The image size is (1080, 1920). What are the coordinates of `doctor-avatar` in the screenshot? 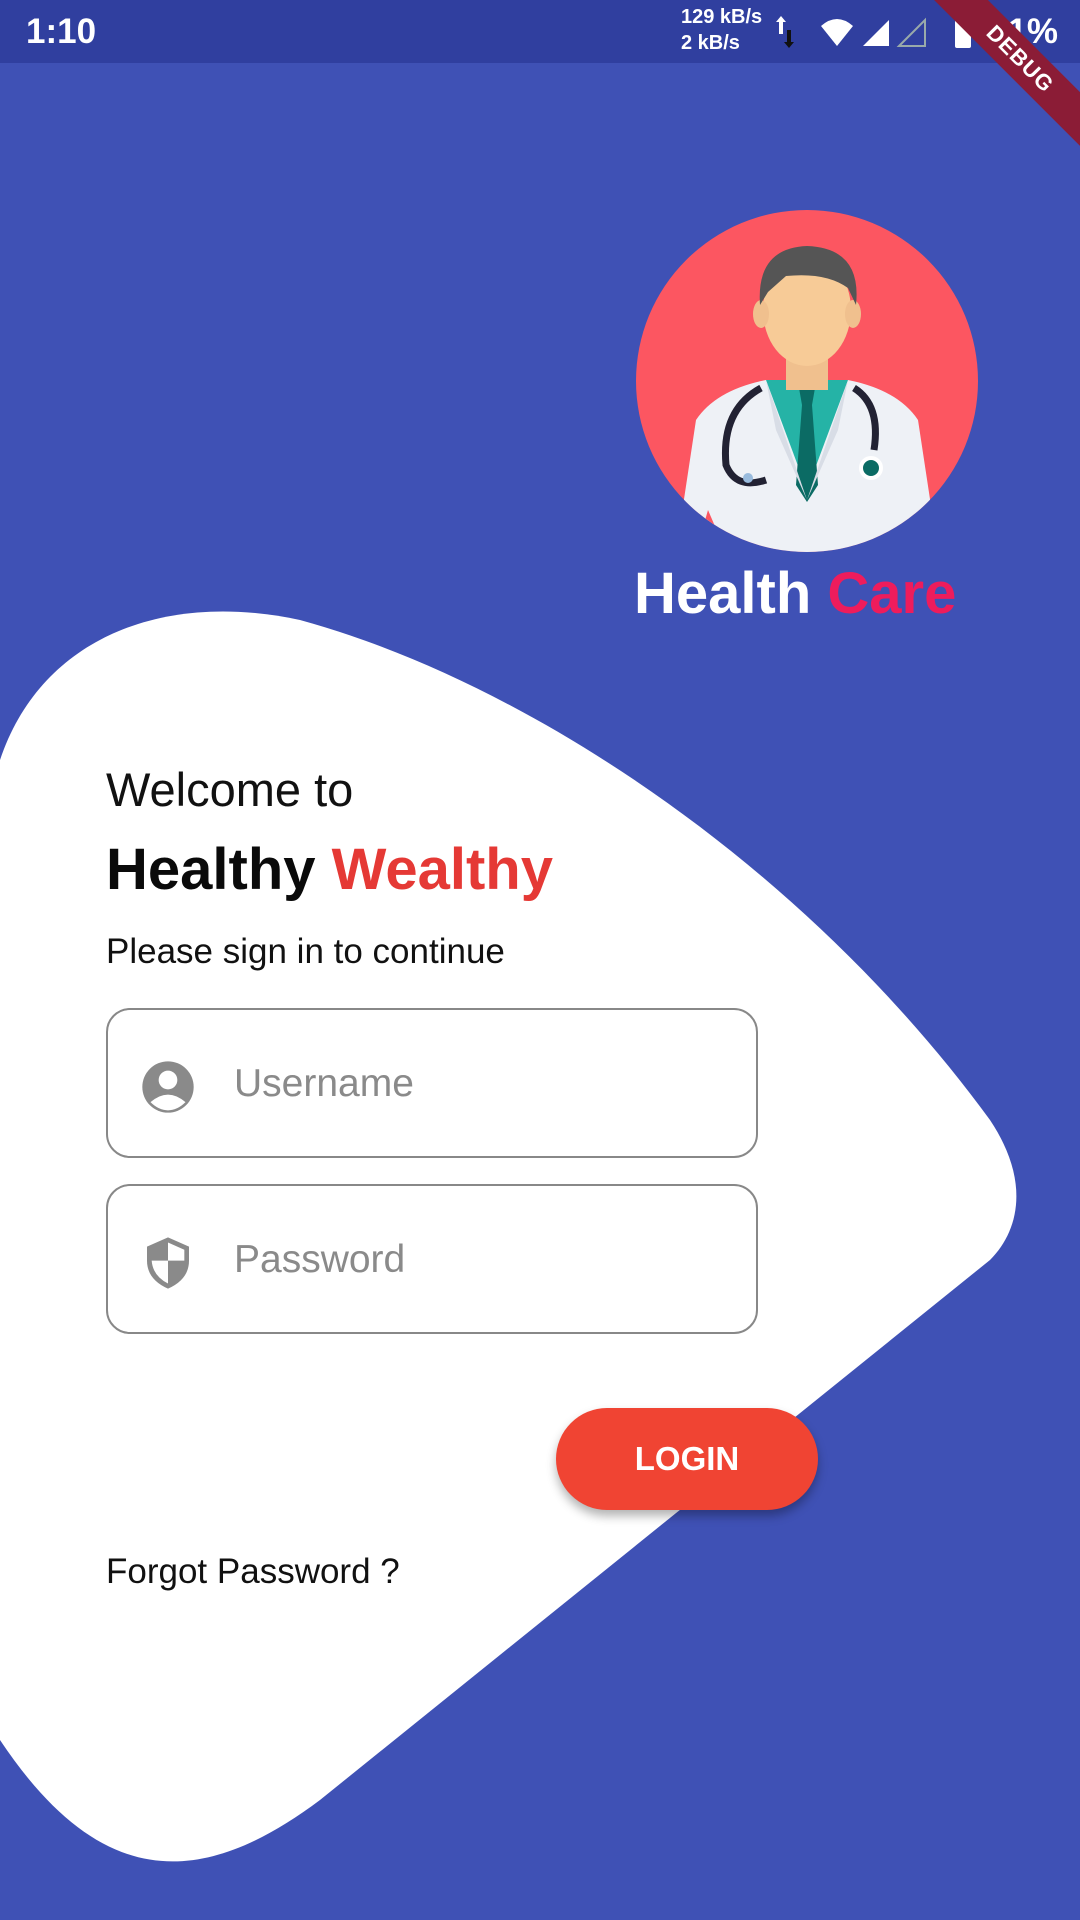 It's located at (807, 381).